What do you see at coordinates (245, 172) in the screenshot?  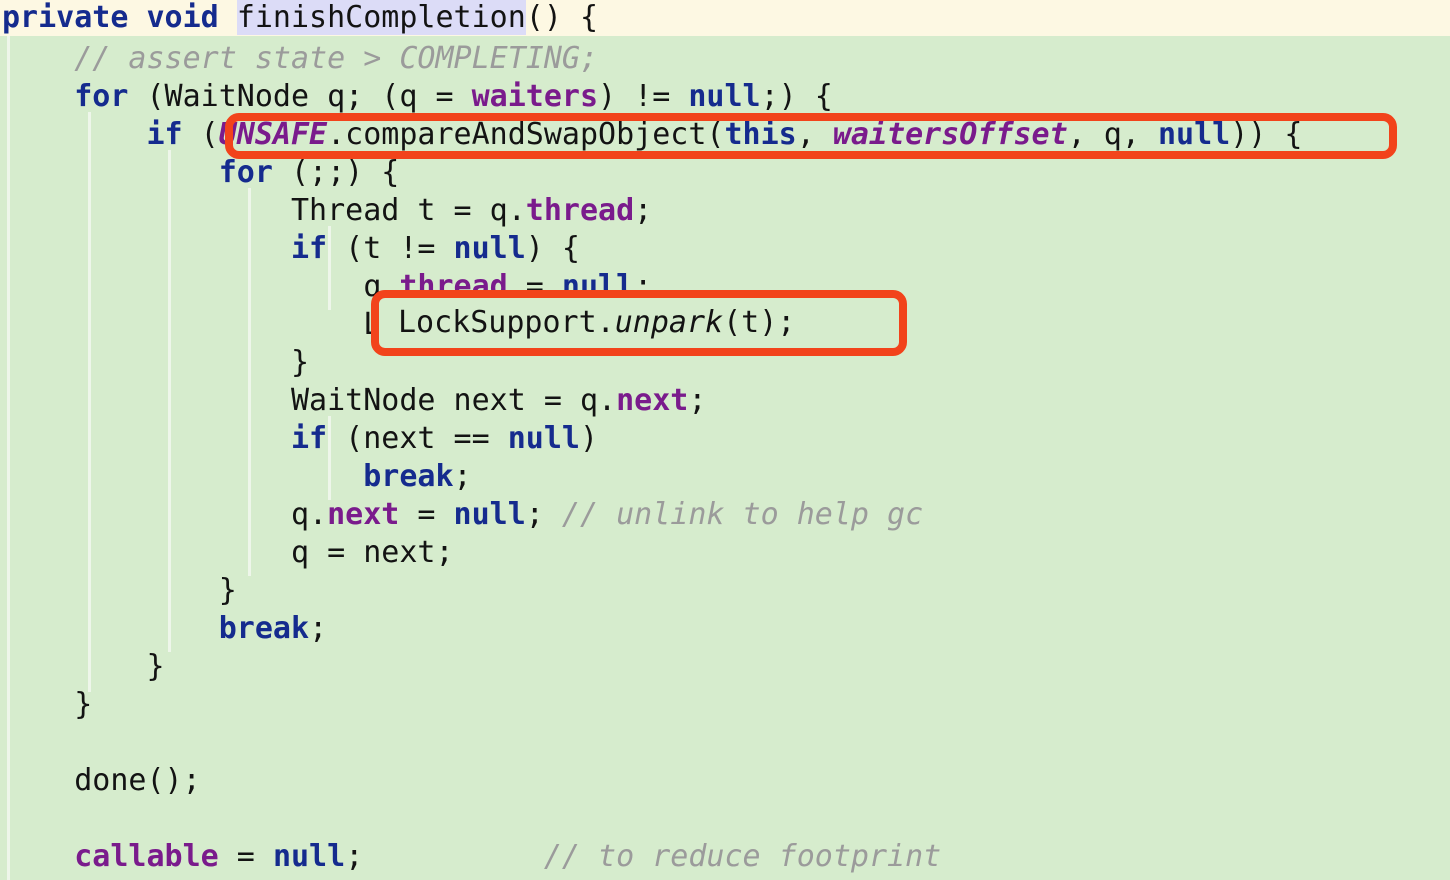 I see `token-for-infinite-0: for` at bounding box center [245, 172].